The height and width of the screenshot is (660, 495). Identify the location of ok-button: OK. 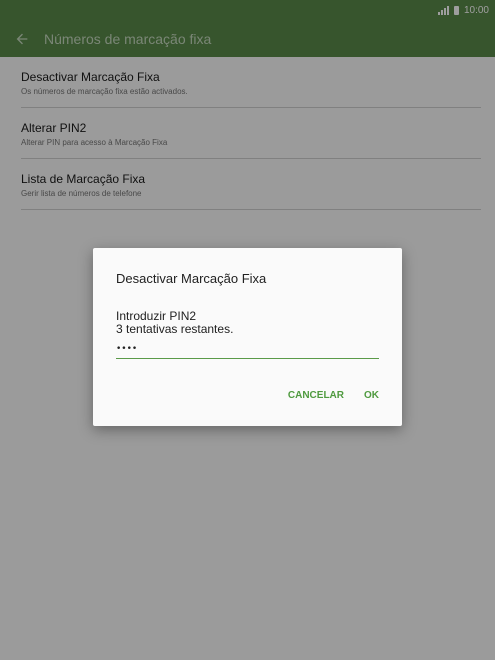
(371, 395).